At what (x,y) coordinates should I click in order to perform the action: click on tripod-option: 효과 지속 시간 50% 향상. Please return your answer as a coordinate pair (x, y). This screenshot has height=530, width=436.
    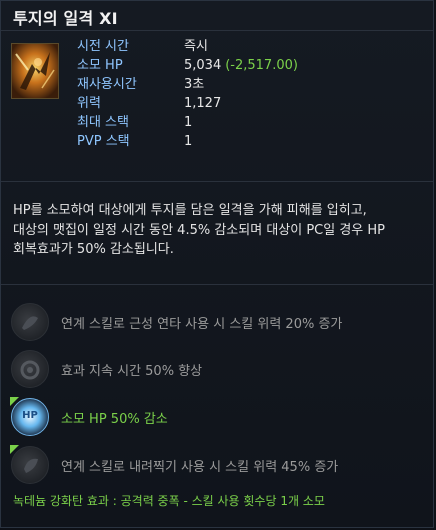
    Looking at the image, I should click on (106, 369).